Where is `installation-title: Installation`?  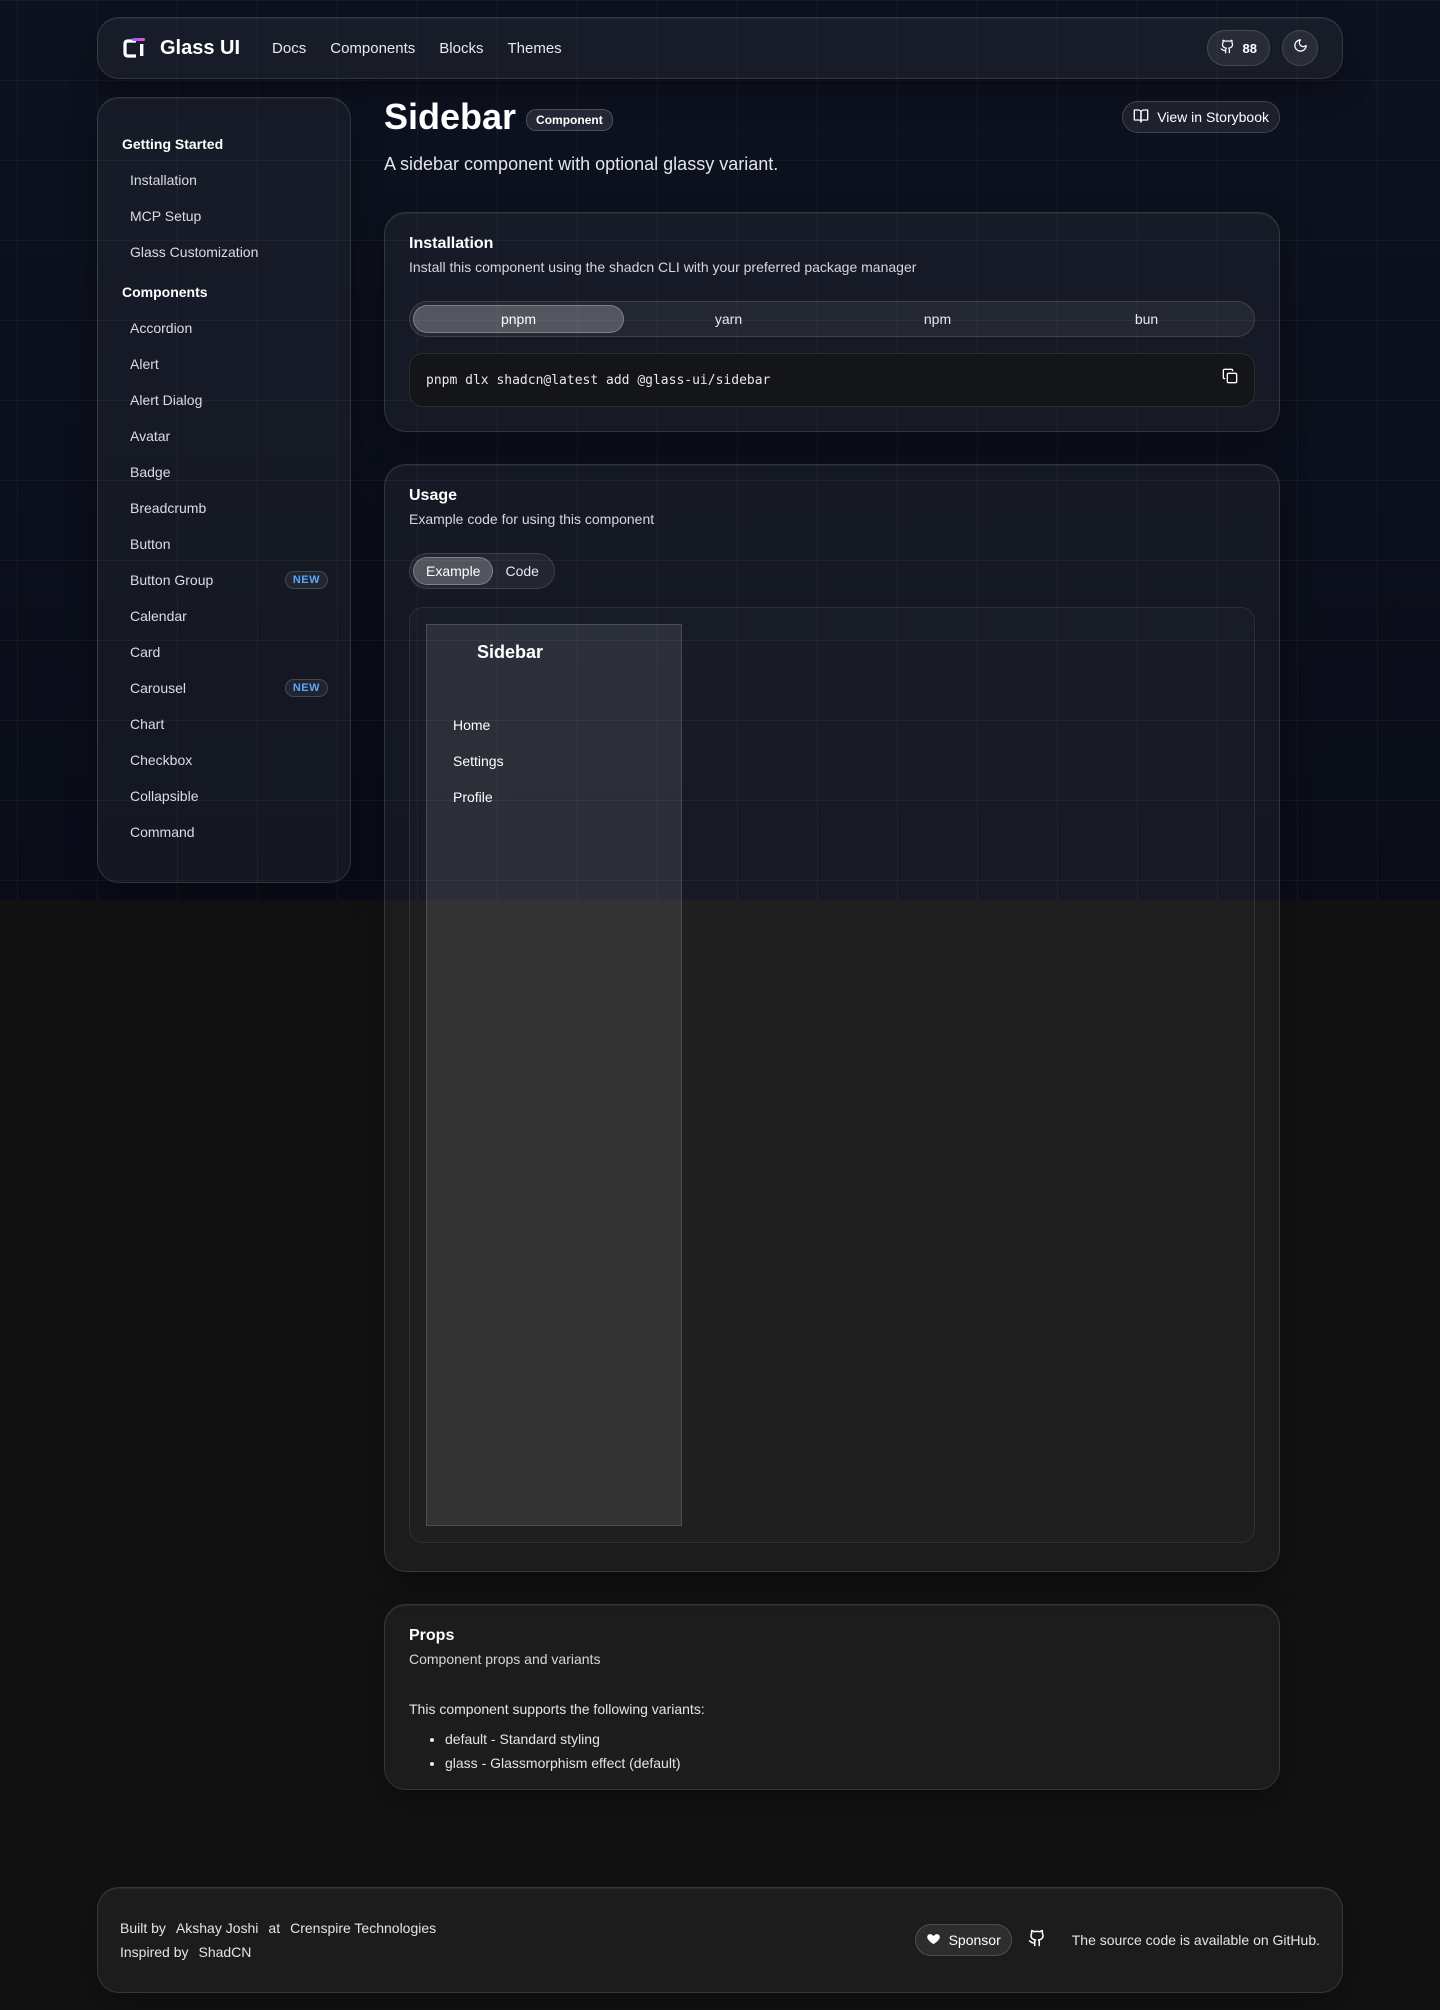 installation-title: Installation is located at coordinates (451, 243).